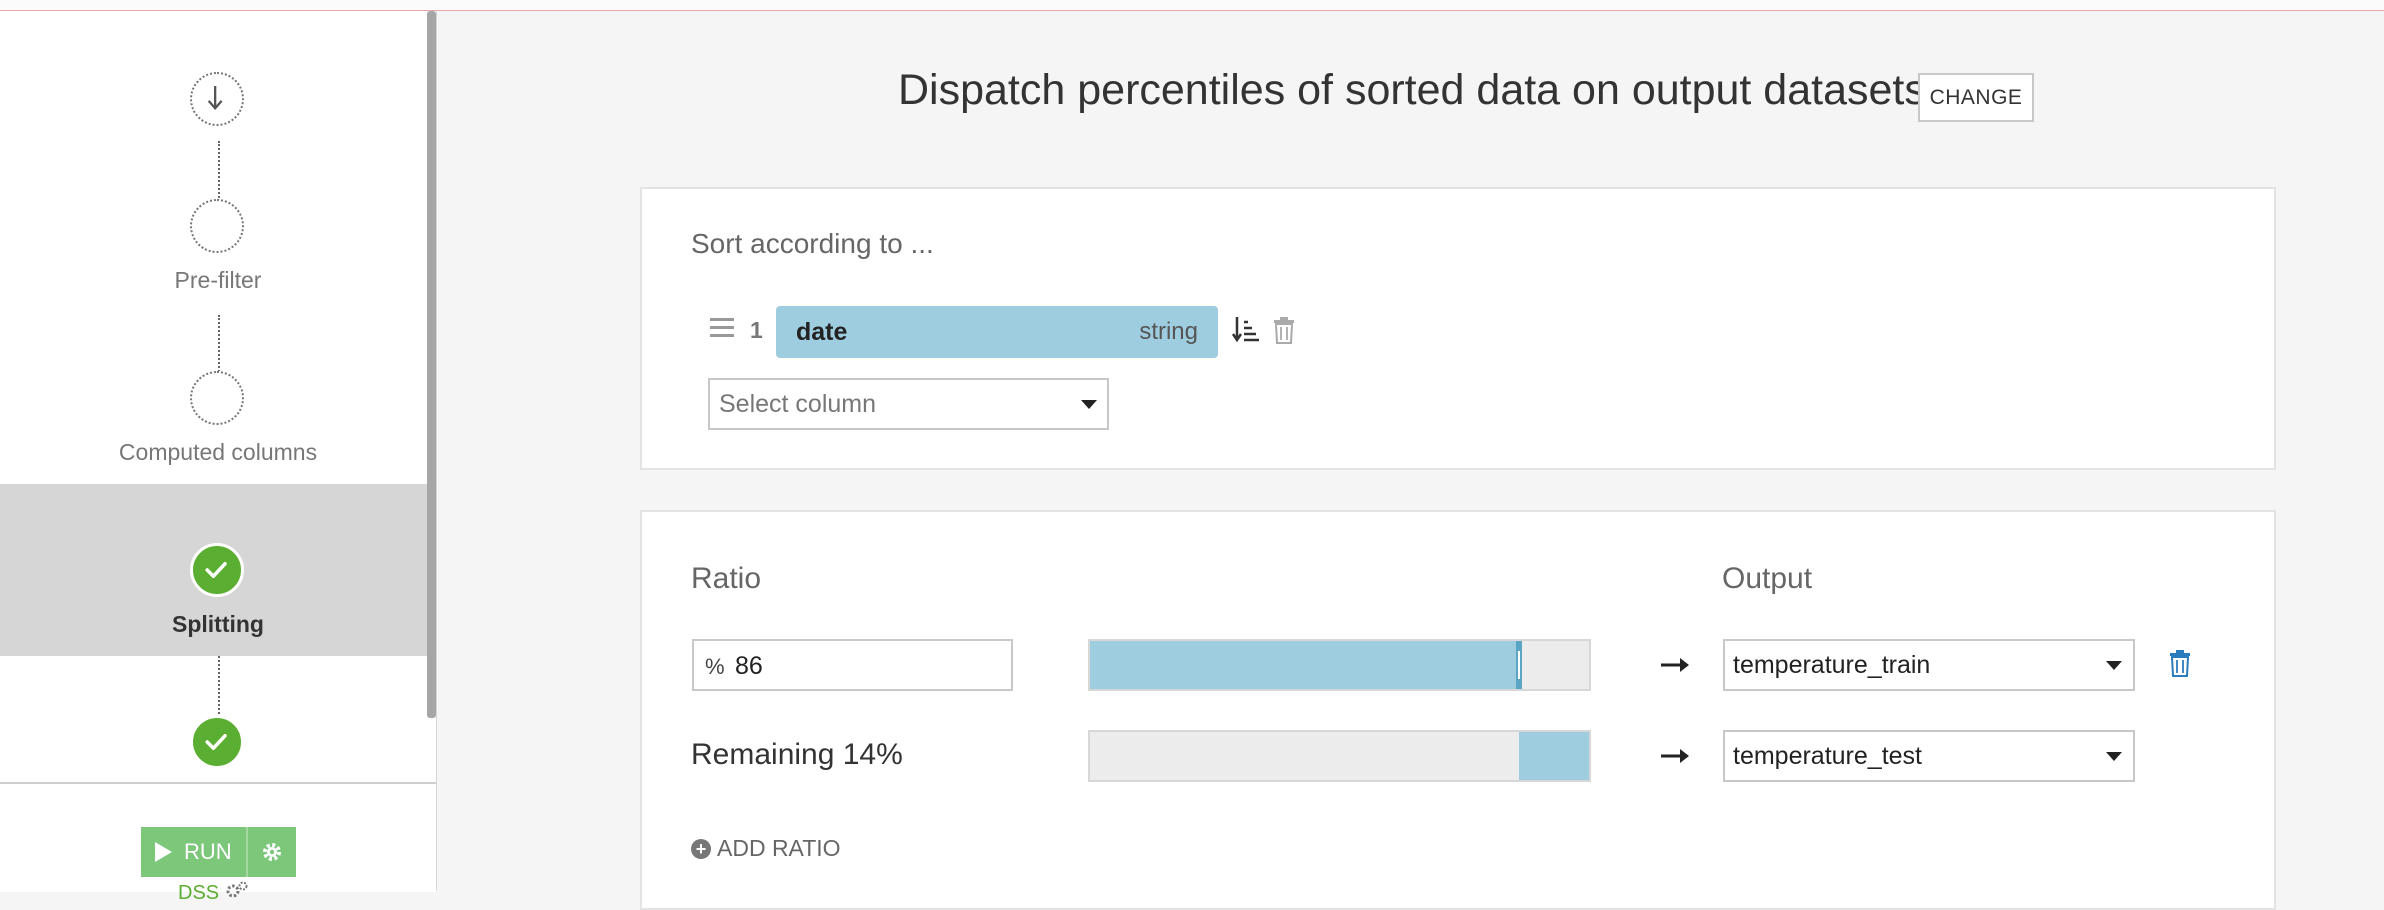 The height and width of the screenshot is (910, 2384). What do you see at coordinates (218, 624) in the screenshot?
I see `step-label: Splitting` at bounding box center [218, 624].